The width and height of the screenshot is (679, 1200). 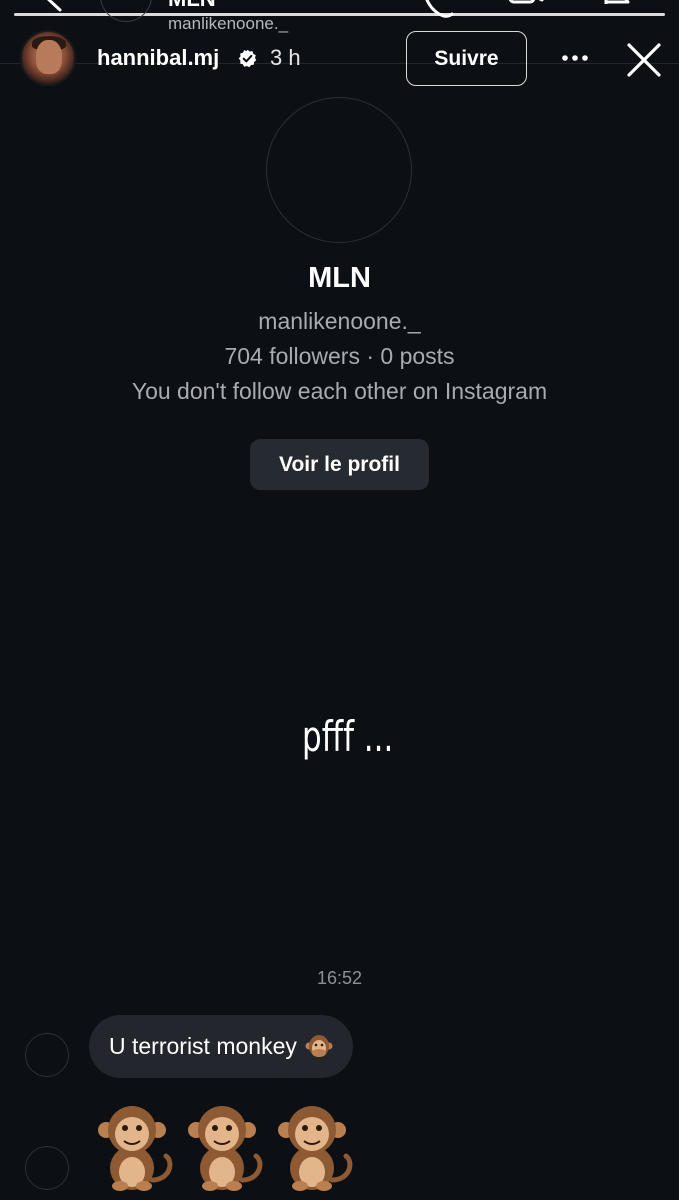 I want to click on chat-subtitle: manlikenoone._, so click(x=228, y=23).